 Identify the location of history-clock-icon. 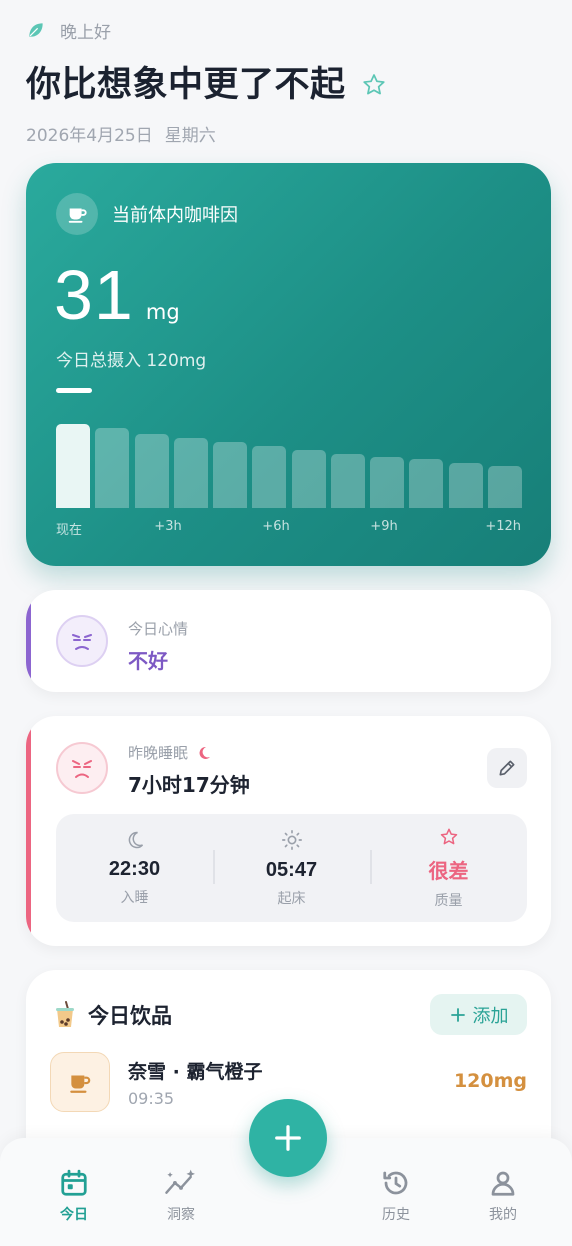
(395, 1183).